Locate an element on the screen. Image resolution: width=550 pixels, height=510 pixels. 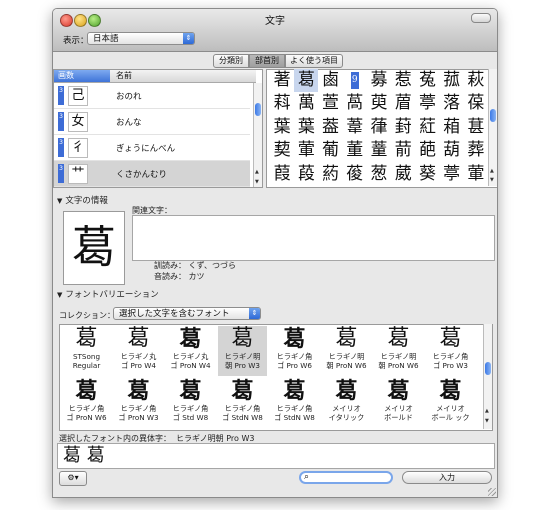
kanji-cell: 惹 is located at coordinates (403, 80).